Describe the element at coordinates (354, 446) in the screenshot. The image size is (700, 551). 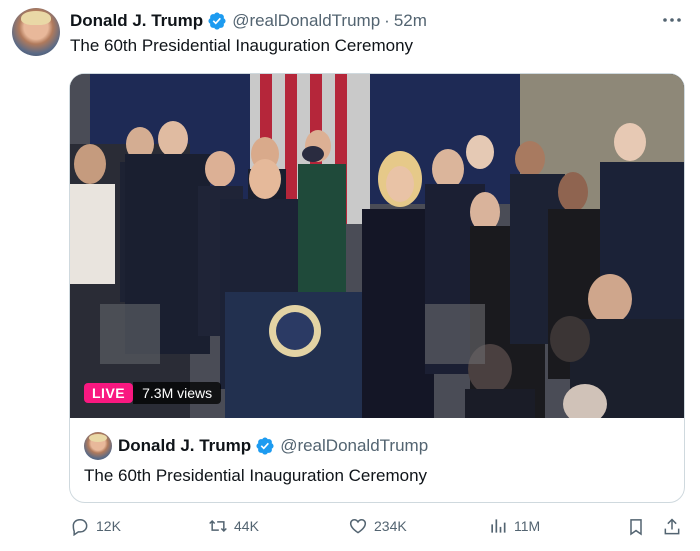
I see `quote-author-handle: @realDonaldTrump` at that location.